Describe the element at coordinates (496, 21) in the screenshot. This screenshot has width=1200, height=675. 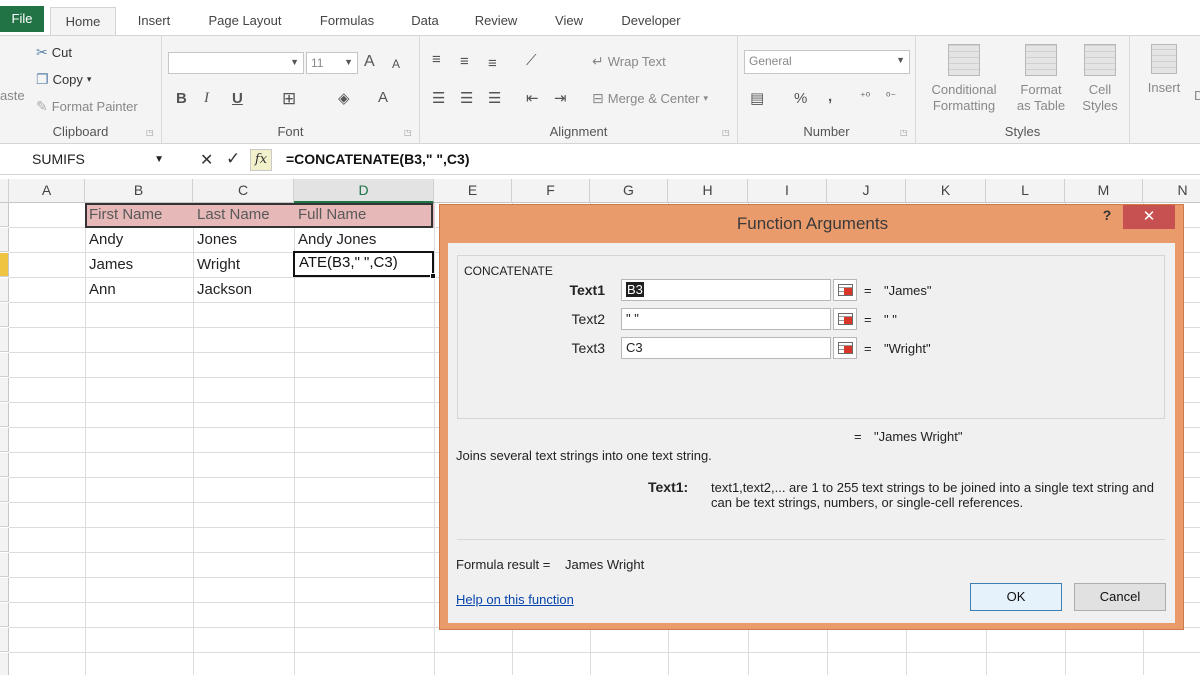
I see `tab-review: Review` at that location.